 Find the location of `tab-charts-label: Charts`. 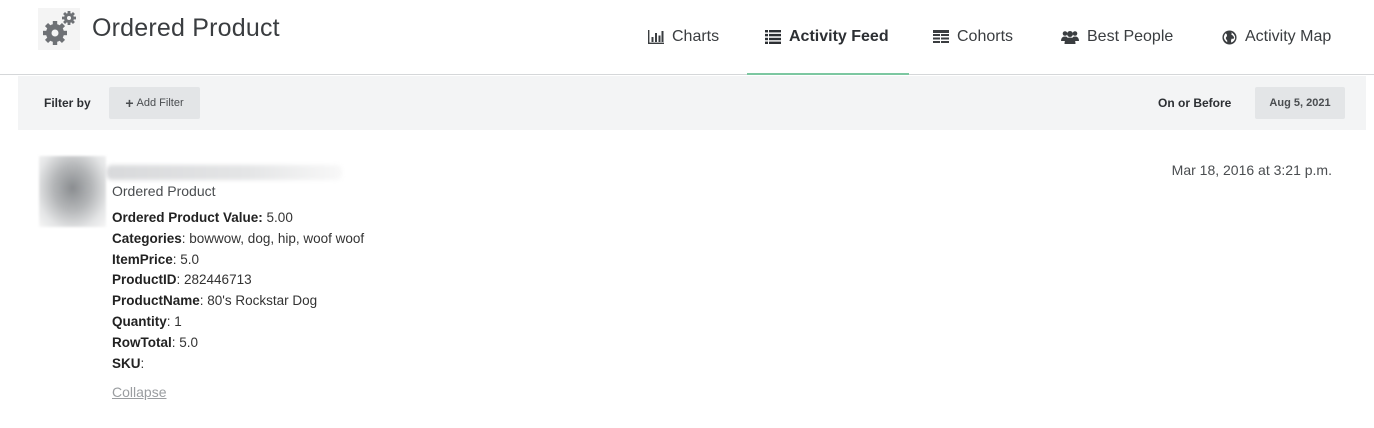

tab-charts-label: Charts is located at coordinates (696, 36).